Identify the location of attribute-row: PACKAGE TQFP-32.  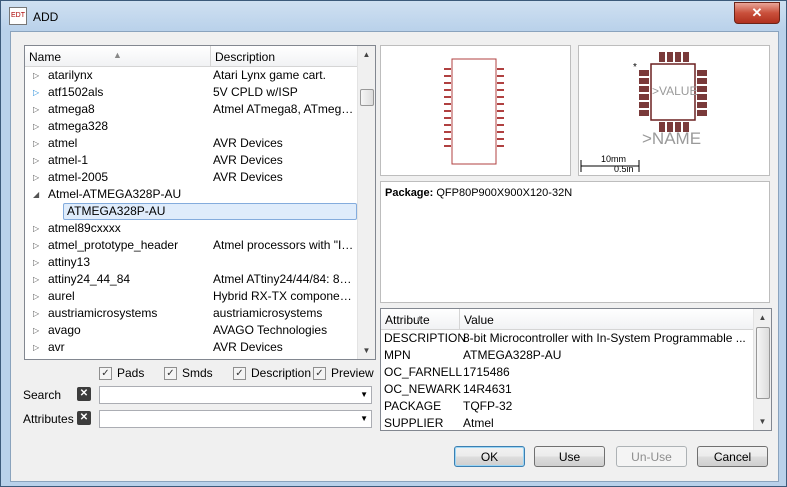
(567, 406).